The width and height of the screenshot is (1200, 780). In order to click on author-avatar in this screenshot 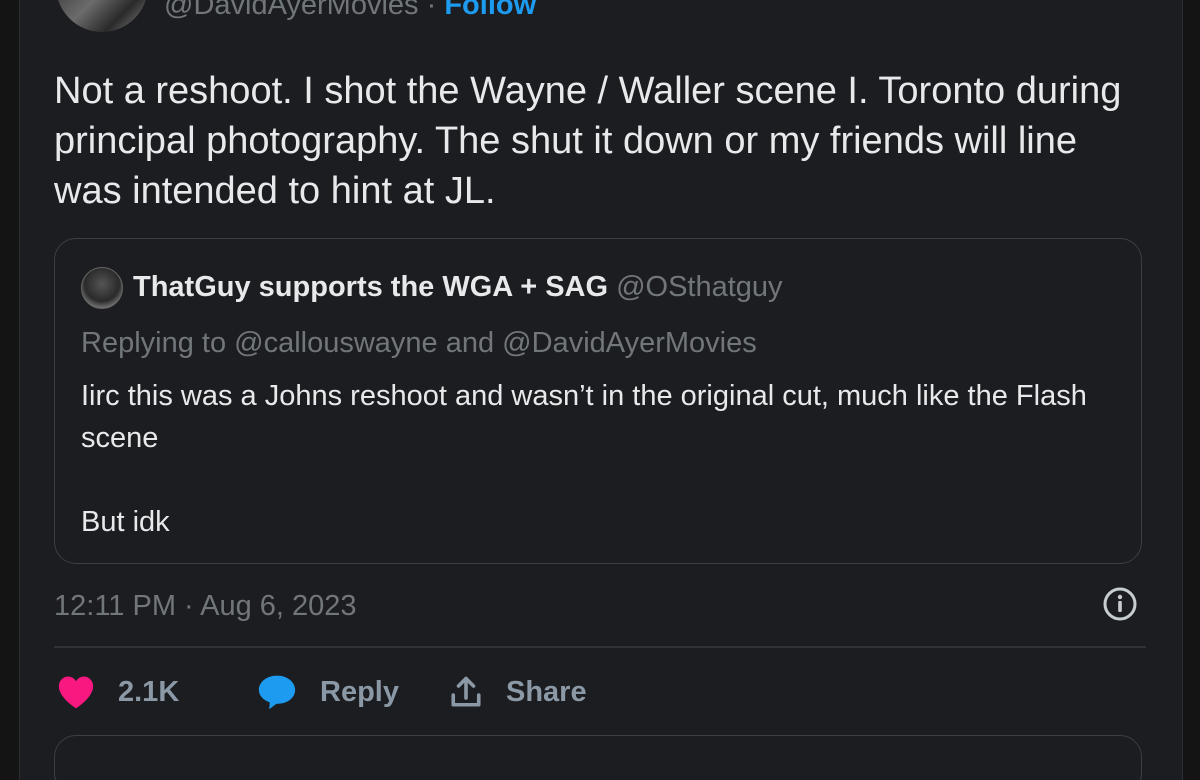, I will do `click(102, 16)`.